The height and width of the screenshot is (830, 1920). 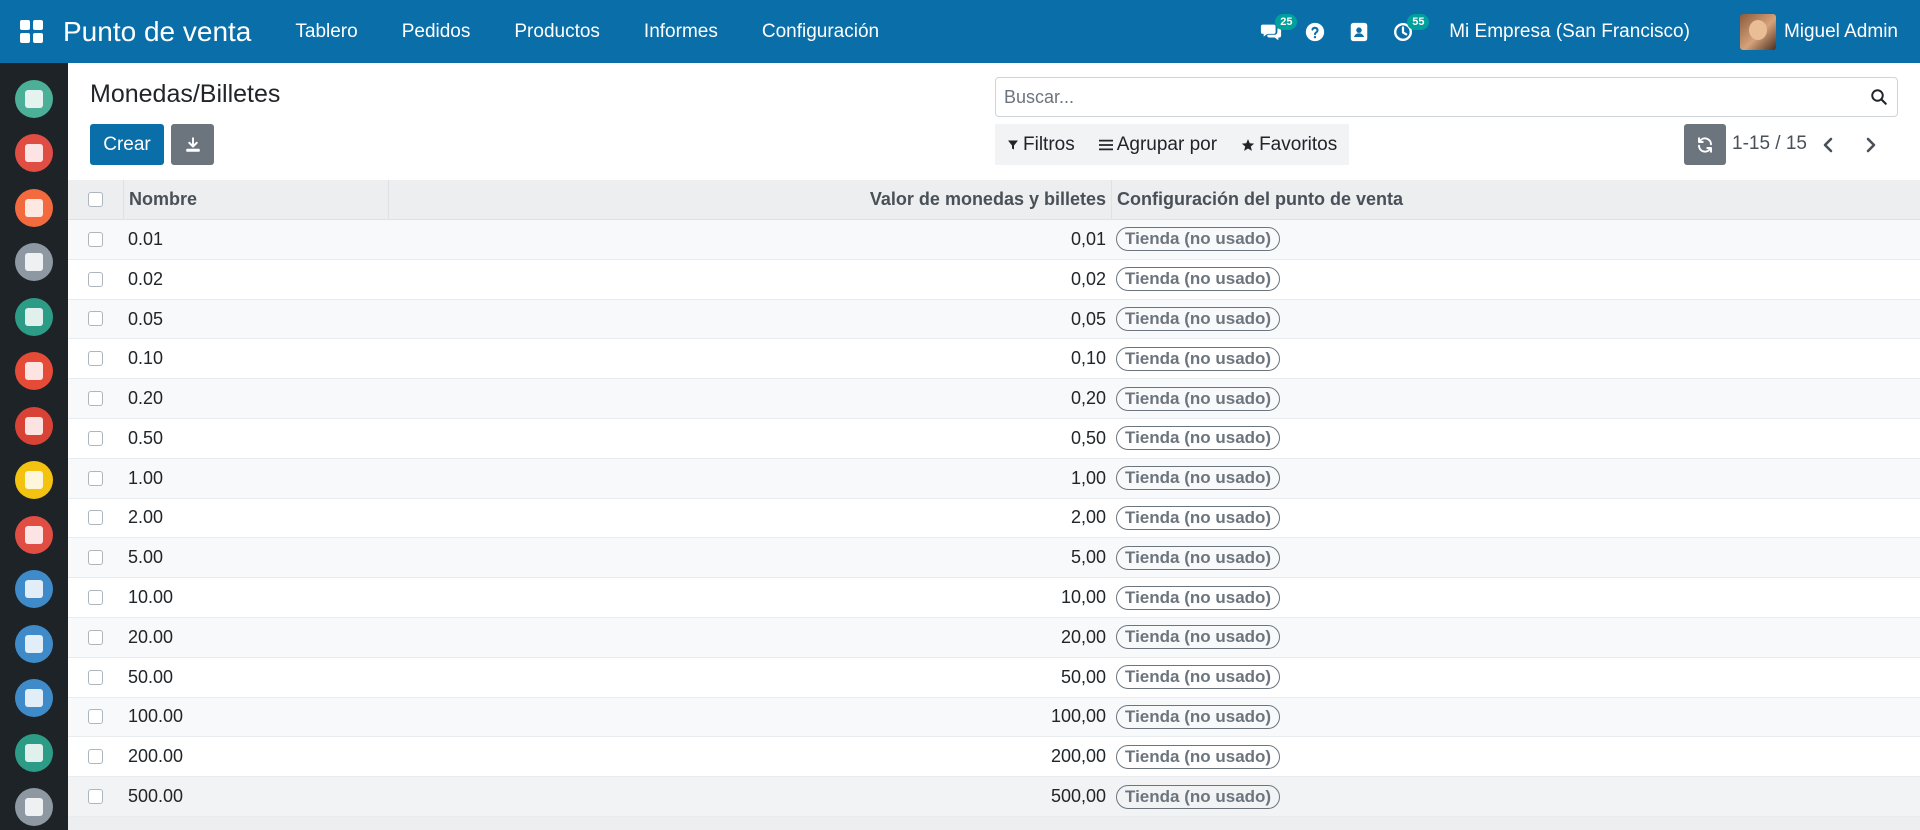 I want to click on cell-name: 200.00, so click(x=255, y=756).